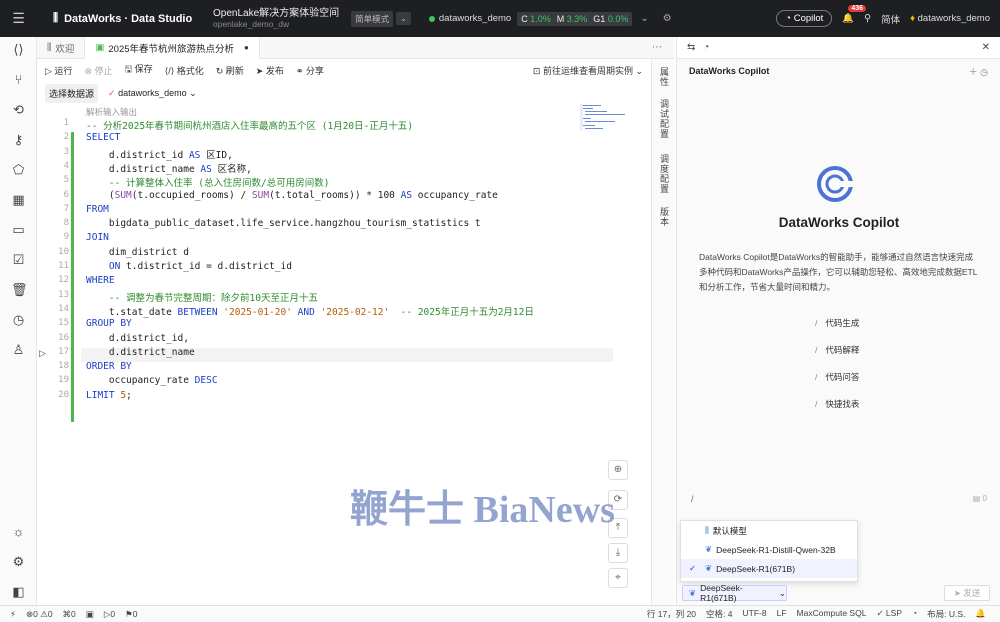  I want to click on code-line: d.district_name AS 区名称,, so click(169, 168).